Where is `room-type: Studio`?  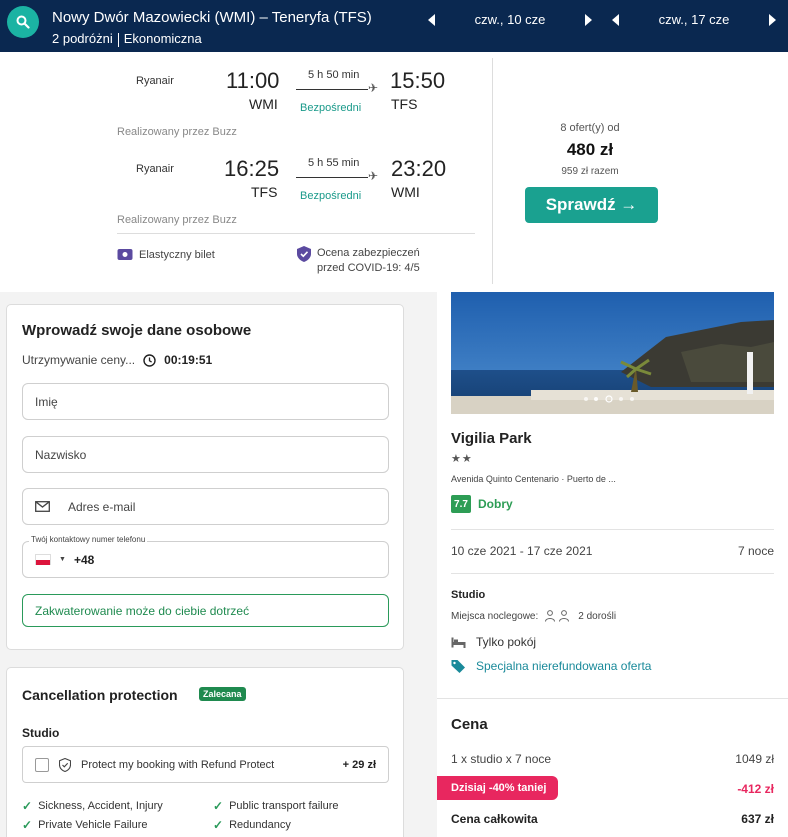 room-type: Studio is located at coordinates (468, 595).